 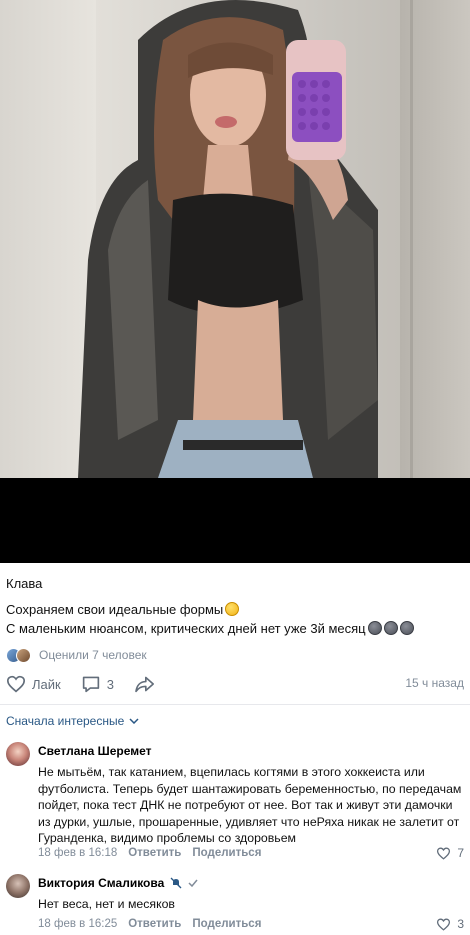 What do you see at coordinates (110, 684) in the screenshot?
I see `comments-count: 3` at bounding box center [110, 684].